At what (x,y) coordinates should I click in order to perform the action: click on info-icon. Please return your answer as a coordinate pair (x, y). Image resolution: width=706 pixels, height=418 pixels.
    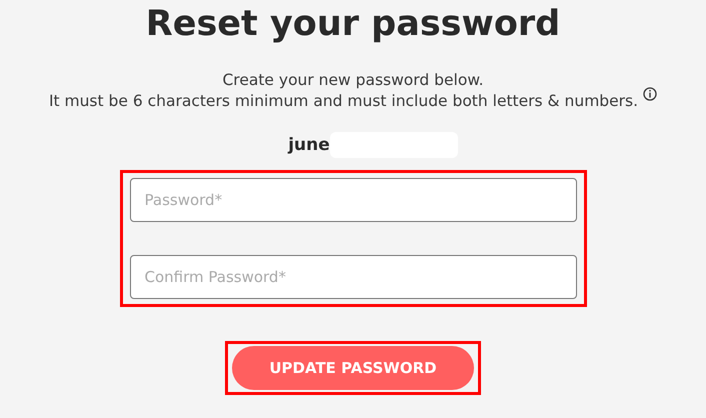
    Looking at the image, I should click on (650, 94).